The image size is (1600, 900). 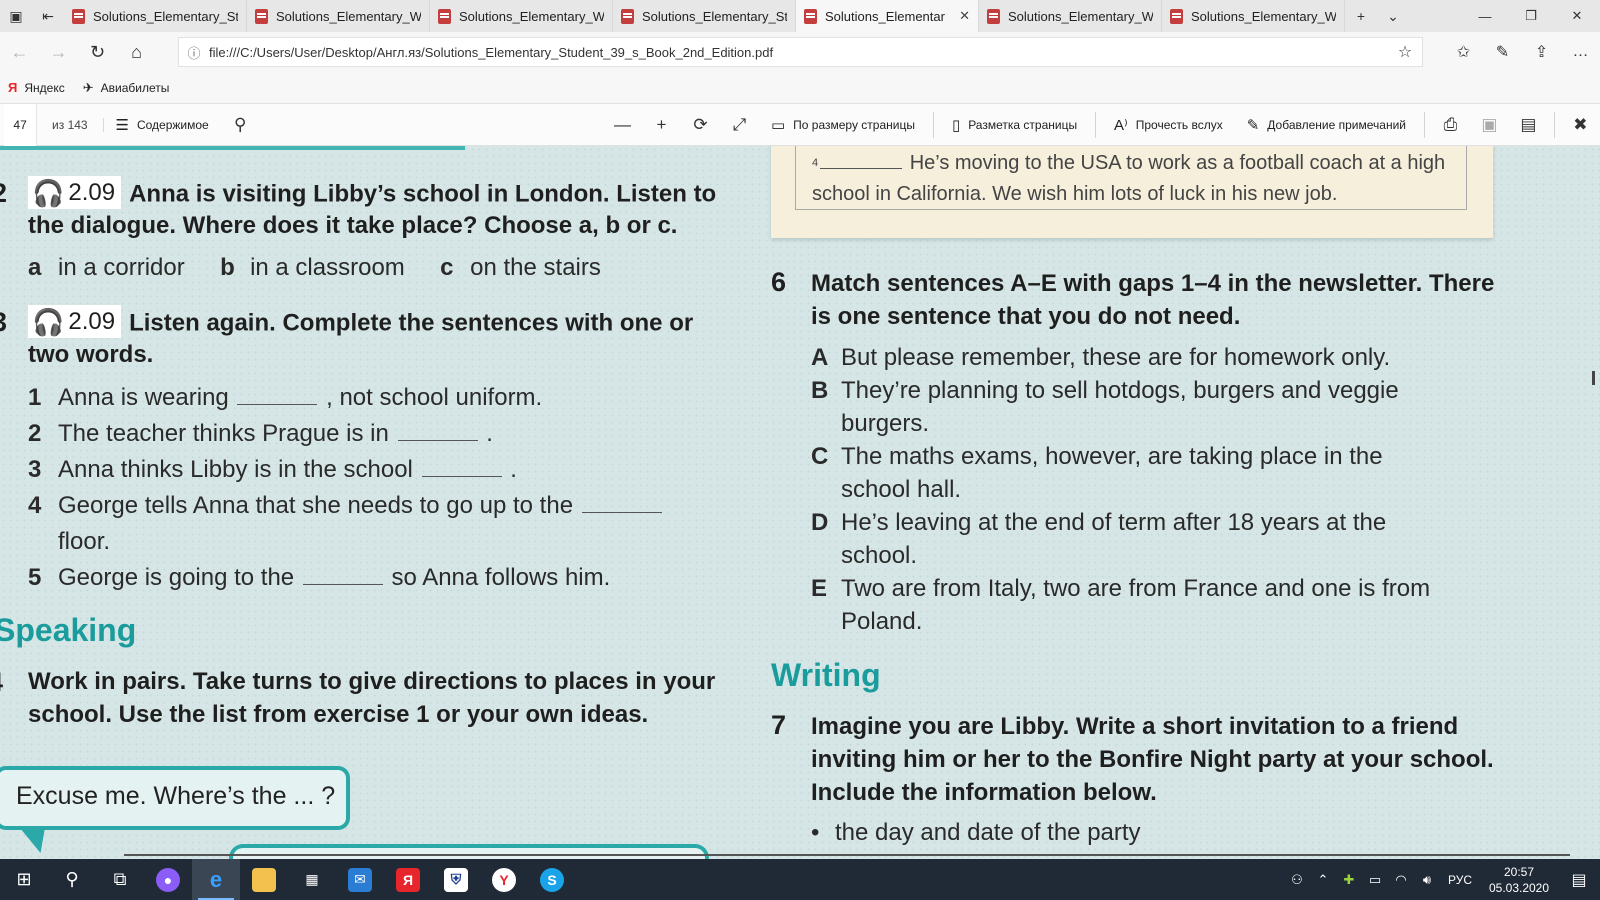 I want to click on option-letter: C, so click(x=820, y=456).